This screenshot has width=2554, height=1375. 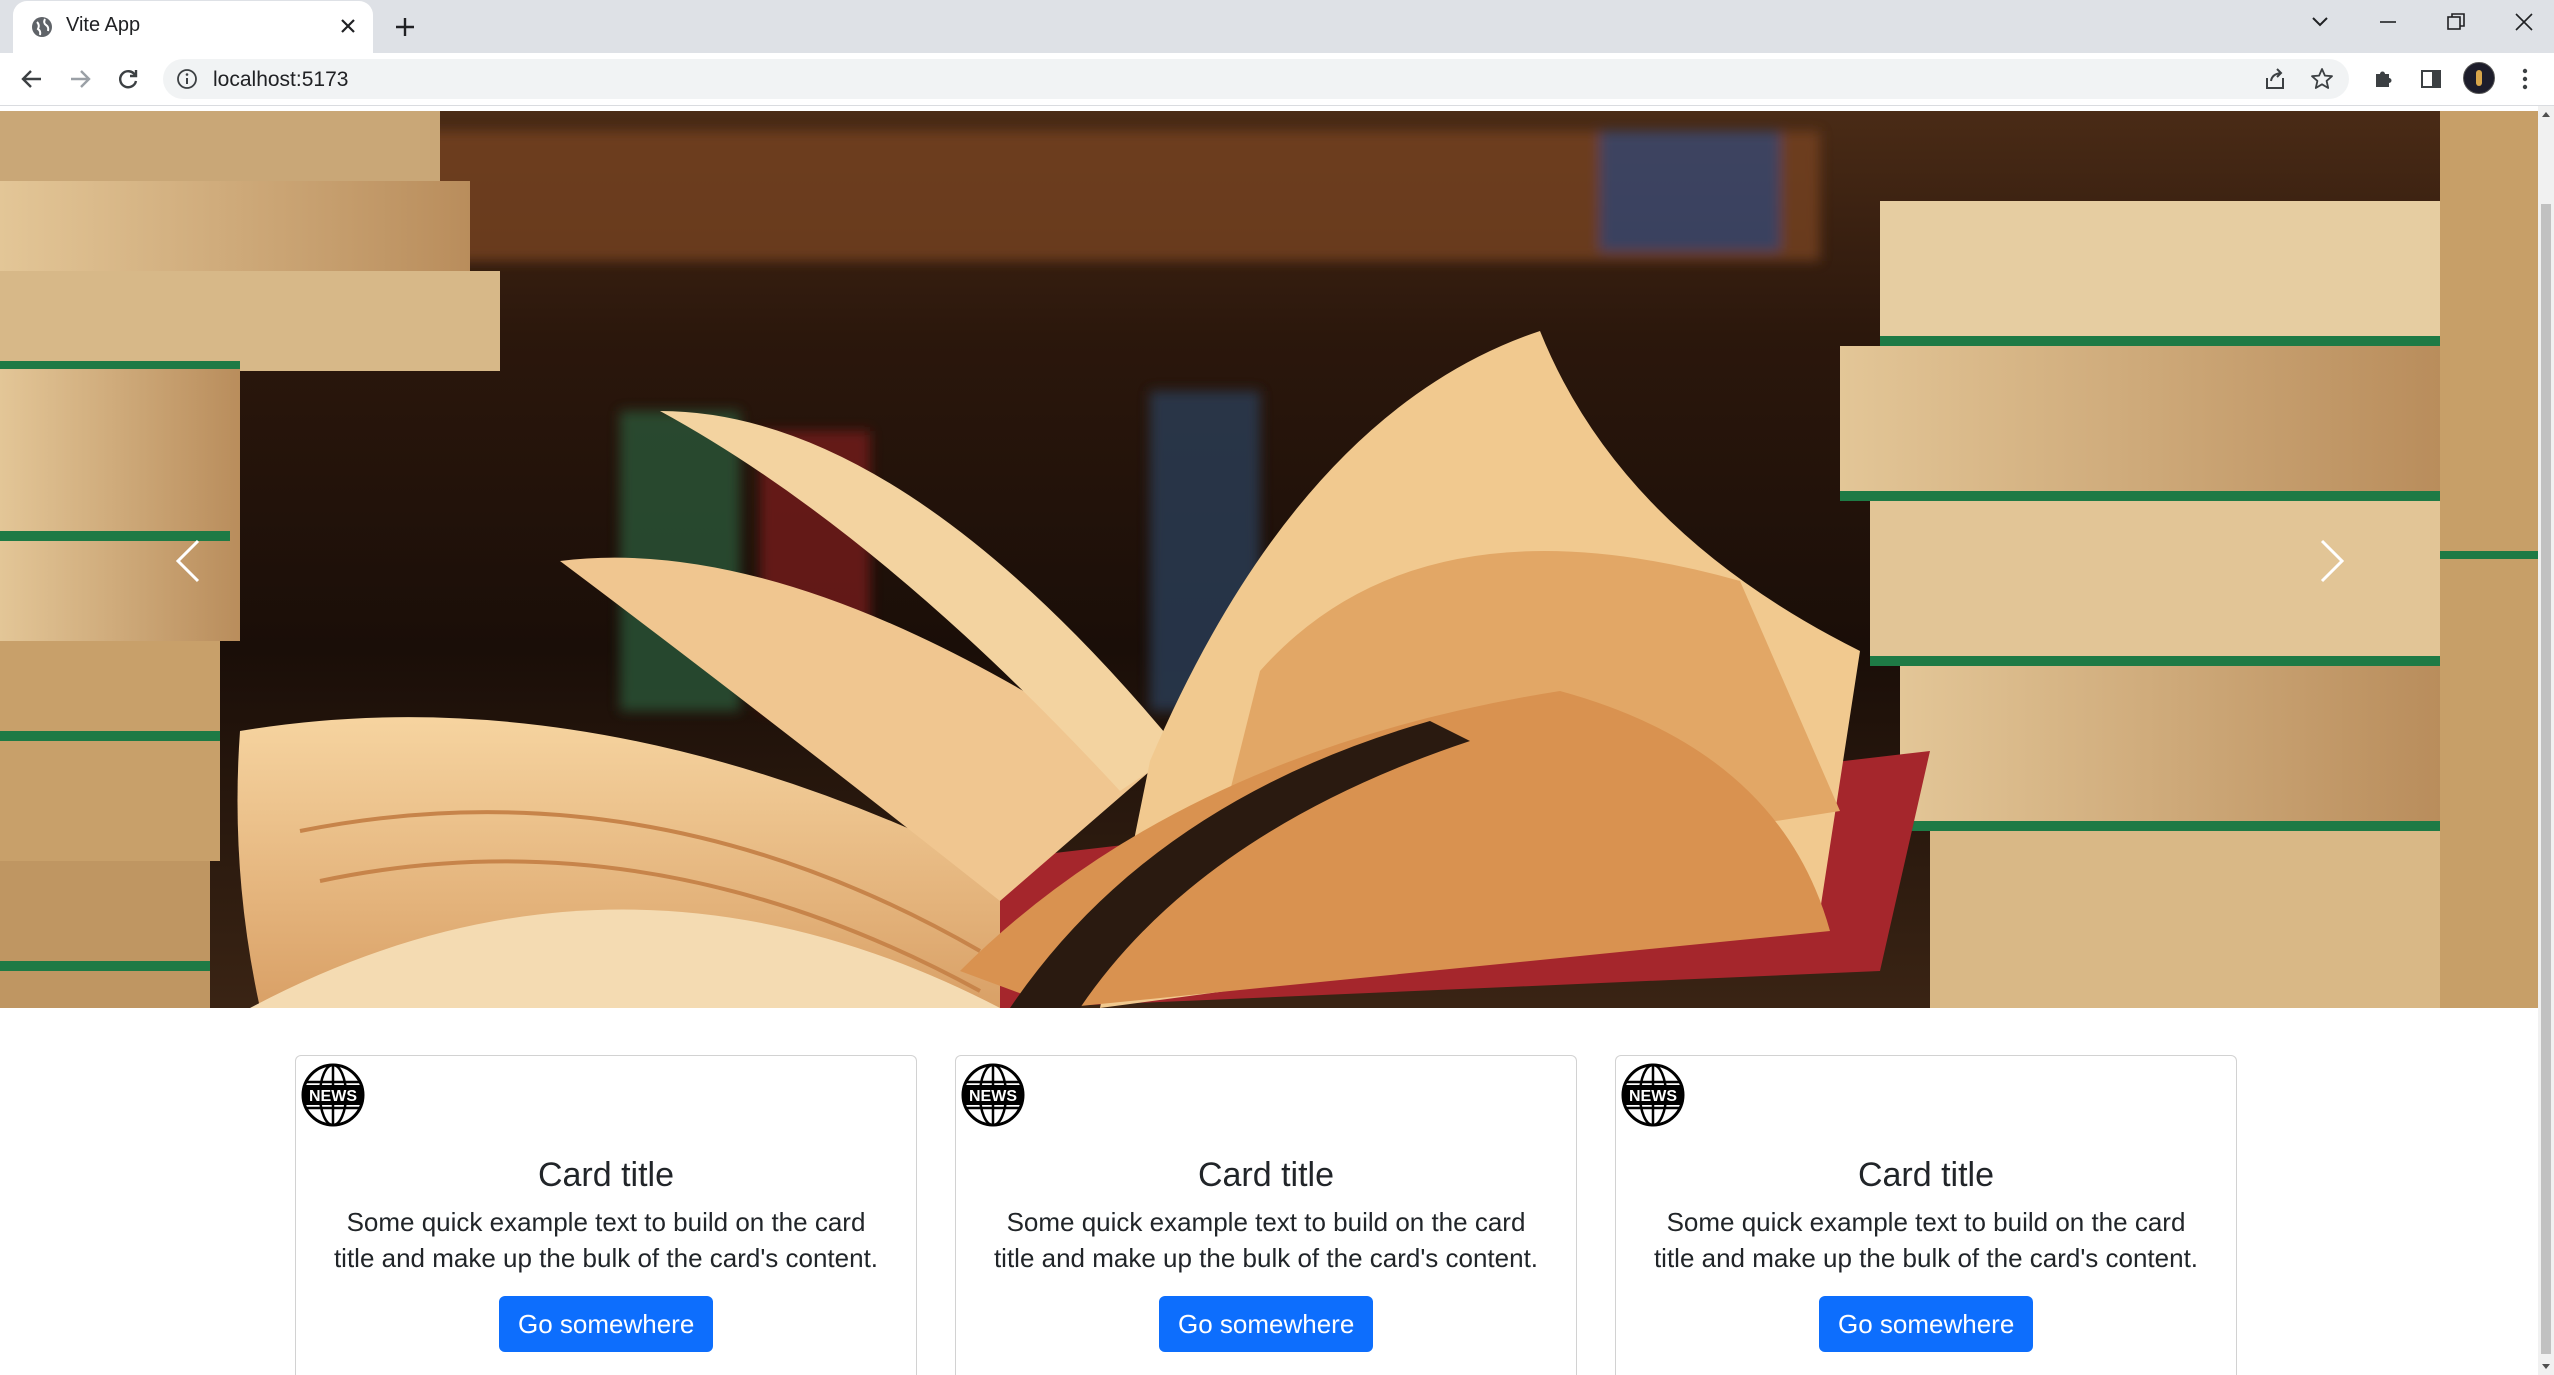 I want to click on side-panel-button, so click(x=2431, y=79).